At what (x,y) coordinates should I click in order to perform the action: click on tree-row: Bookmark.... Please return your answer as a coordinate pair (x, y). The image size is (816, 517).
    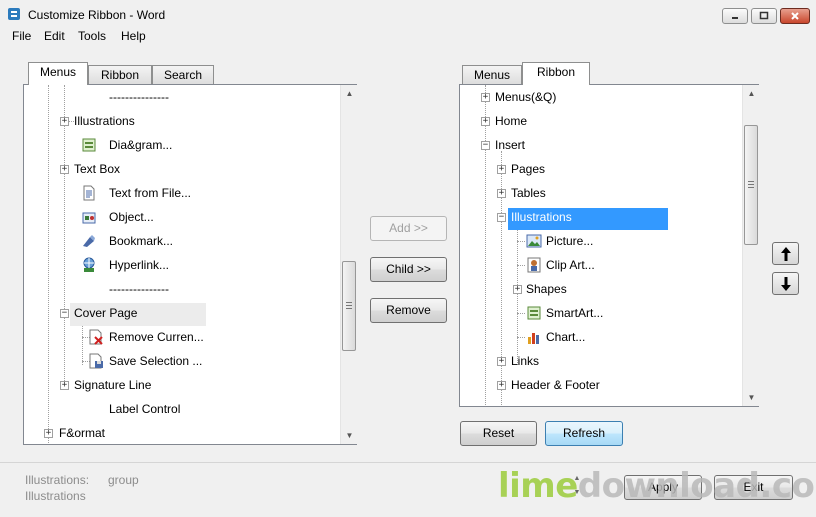
    Looking at the image, I should click on (182, 241).